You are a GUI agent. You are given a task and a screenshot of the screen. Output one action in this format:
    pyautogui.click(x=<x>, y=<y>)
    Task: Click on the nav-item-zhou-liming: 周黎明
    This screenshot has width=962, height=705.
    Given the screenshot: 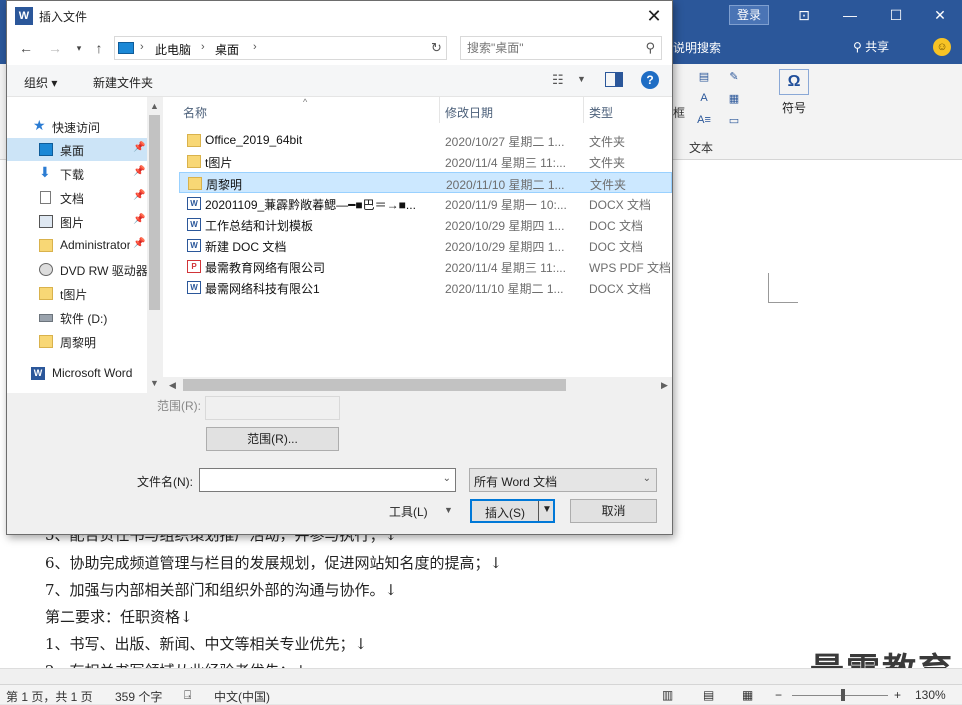 What is the action you would take?
    pyautogui.click(x=77, y=341)
    